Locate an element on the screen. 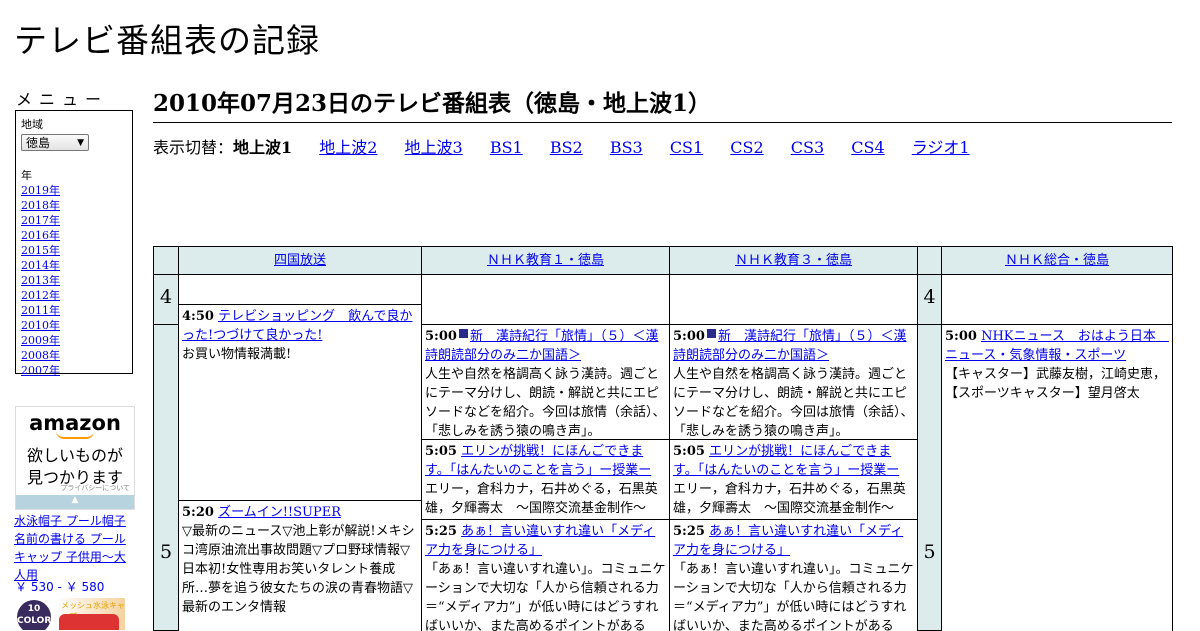 The width and height of the screenshot is (1200, 631). channel-link-edu3: ＮＨＫ教育３・徳島 is located at coordinates (793, 260).